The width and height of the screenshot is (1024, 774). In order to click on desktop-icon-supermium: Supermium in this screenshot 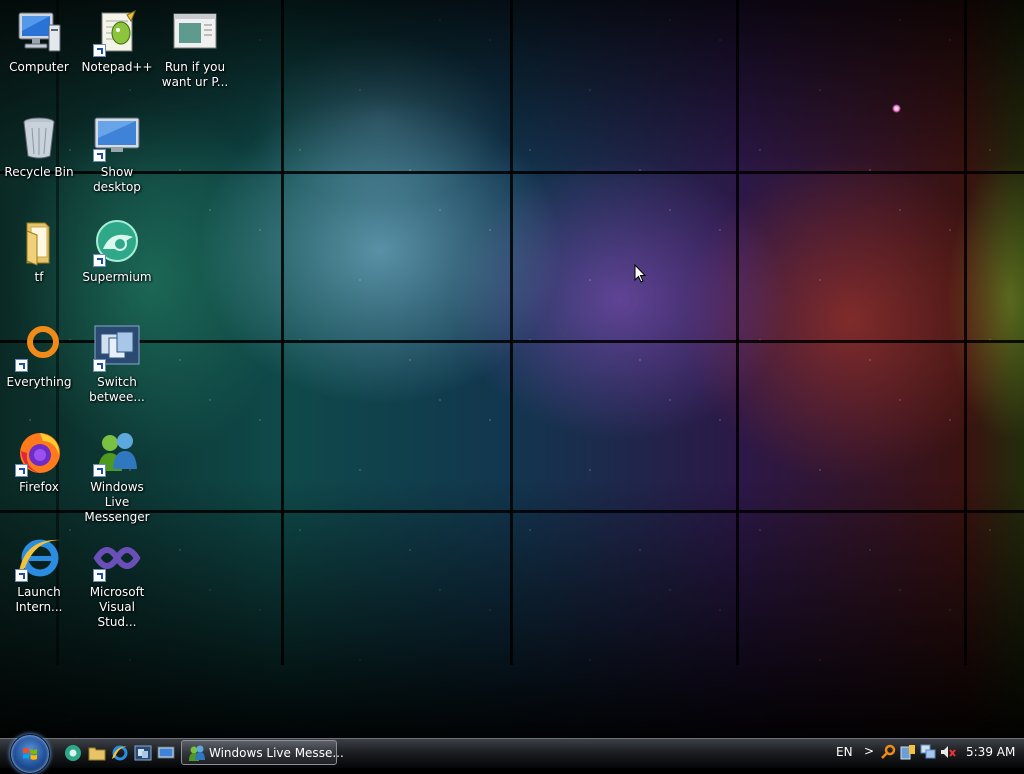, I will do `click(117, 252)`.